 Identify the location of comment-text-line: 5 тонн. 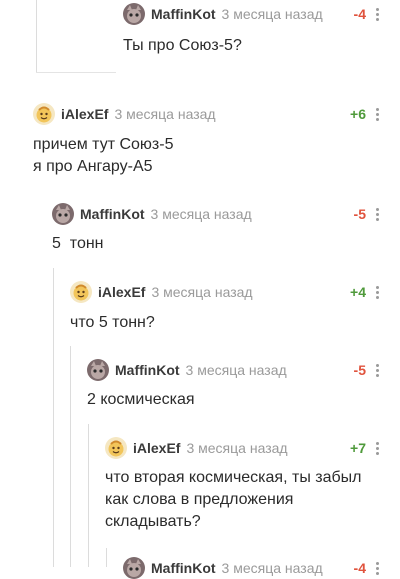
(78, 243).